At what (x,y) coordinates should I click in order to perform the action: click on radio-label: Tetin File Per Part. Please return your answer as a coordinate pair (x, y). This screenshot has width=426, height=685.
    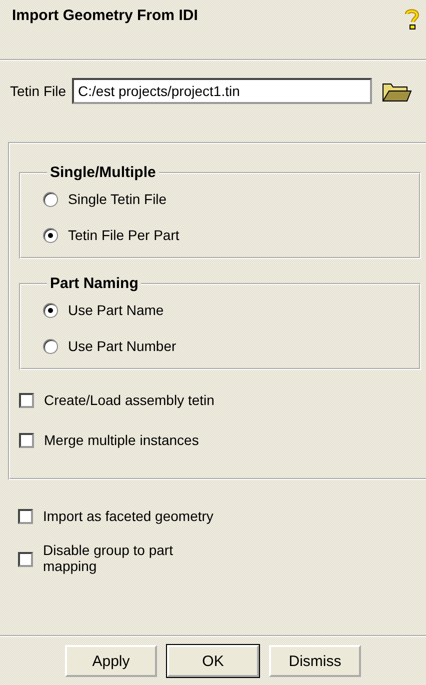
    Looking at the image, I should click on (124, 235).